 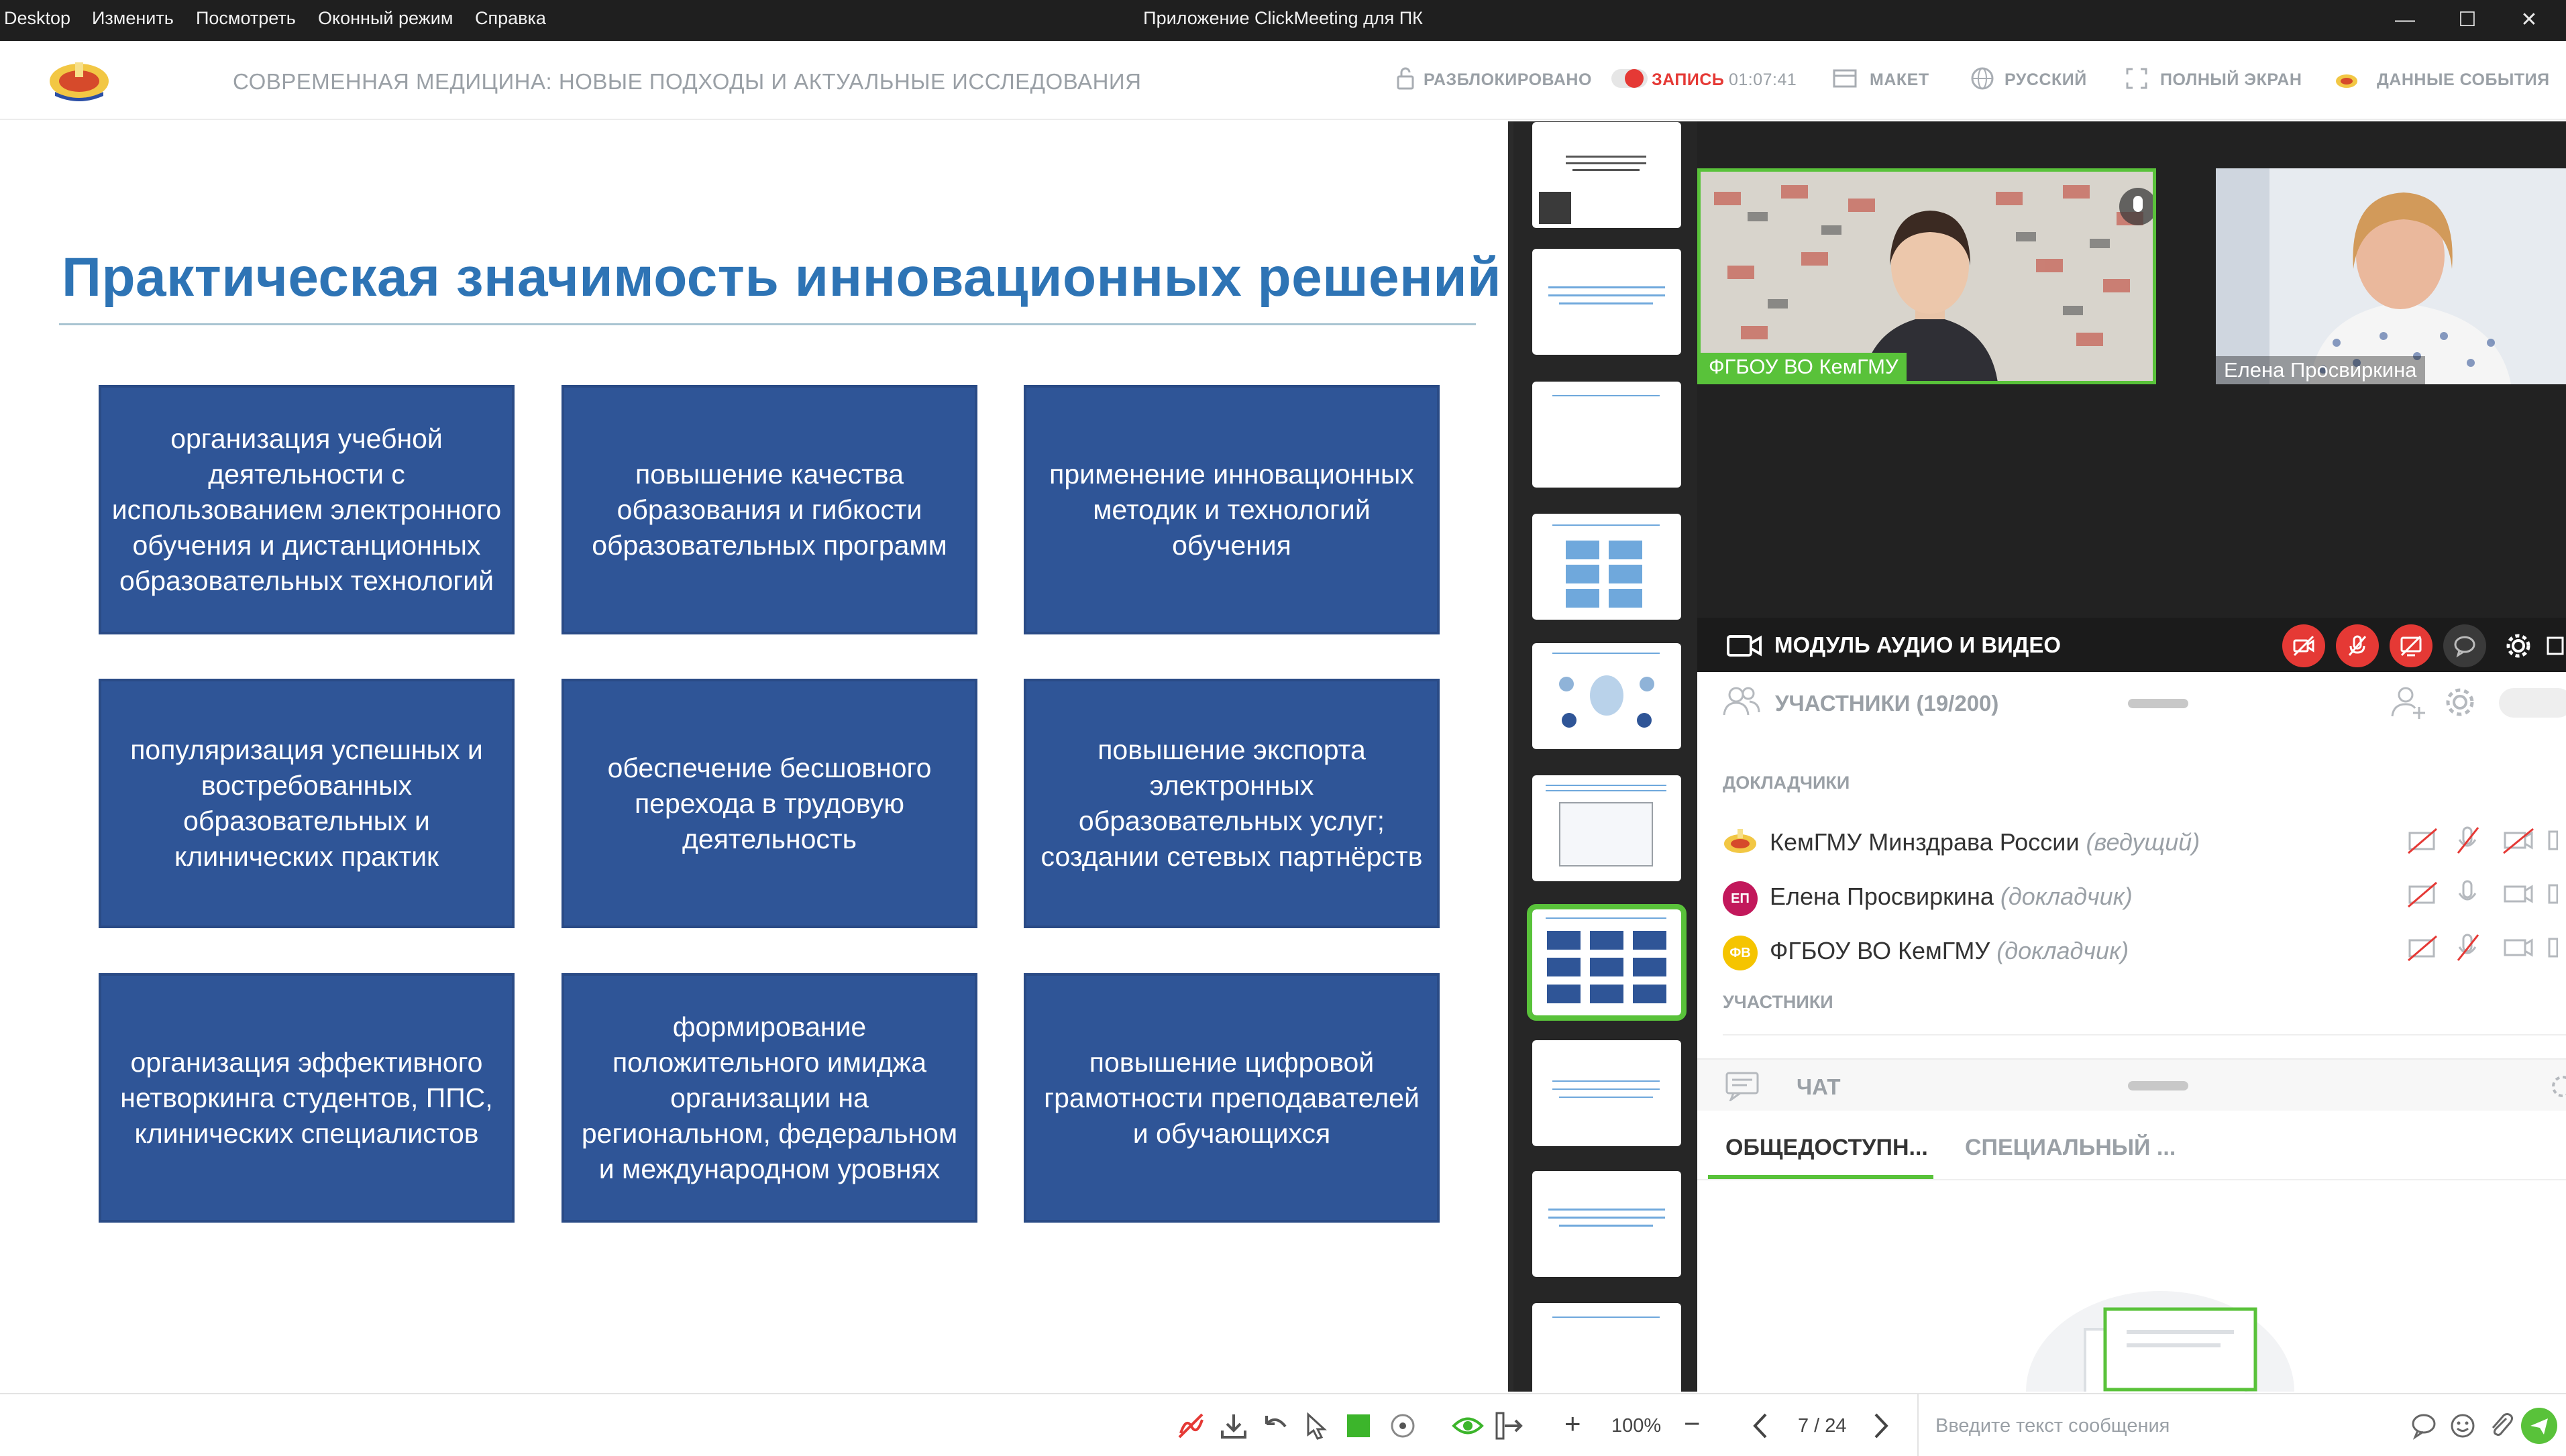 What do you see at coordinates (1692, 1424) in the screenshot?
I see `zoom-out-button: −` at bounding box center [1692, 1424].